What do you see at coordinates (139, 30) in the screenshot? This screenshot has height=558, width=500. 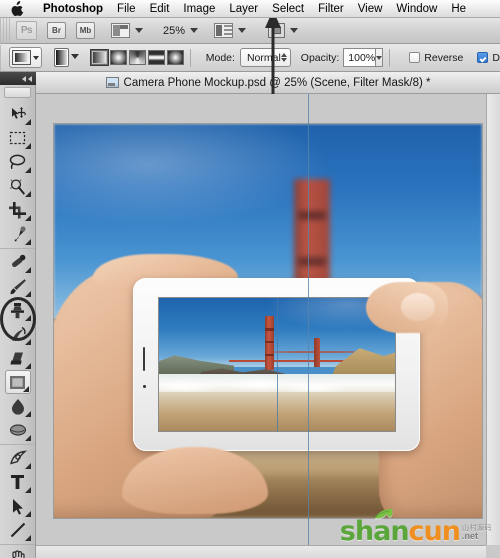 I see `chevron-down-icon` at bounding box center [139, 30].